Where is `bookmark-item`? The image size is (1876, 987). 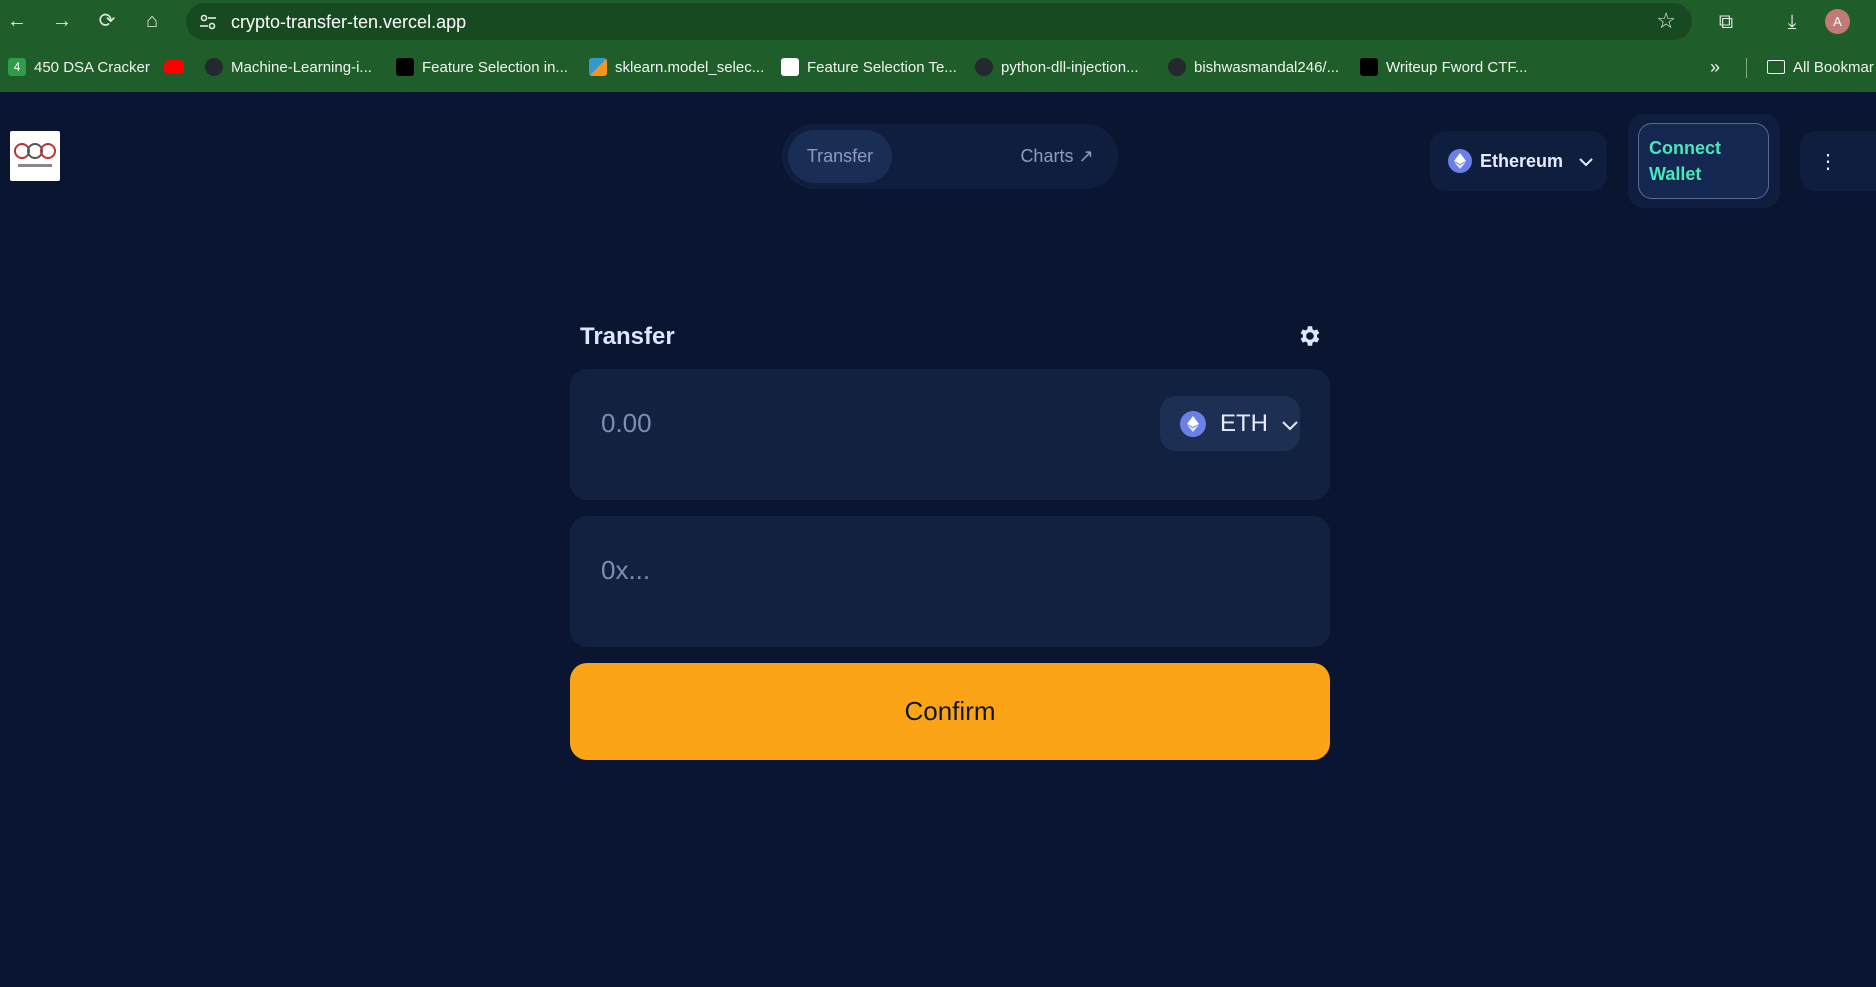
bookmark-item is located at coordinates (174, 67).